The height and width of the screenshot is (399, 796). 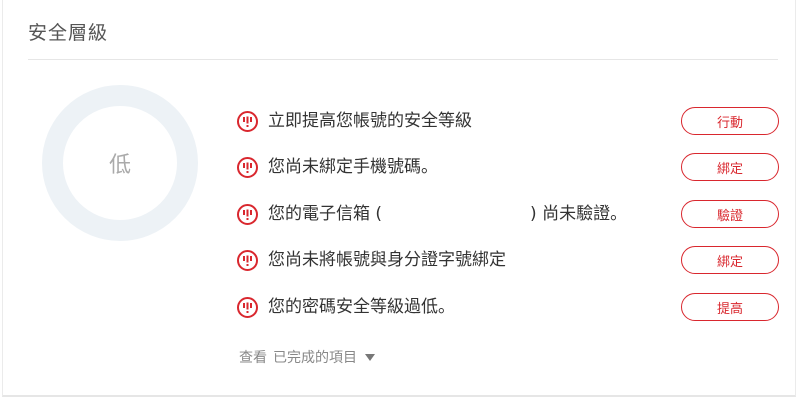 What do you see at coordinates (68, 33) in the screenshot?
I see `panel-title: 安全層級` at bounding box center [68, 33].